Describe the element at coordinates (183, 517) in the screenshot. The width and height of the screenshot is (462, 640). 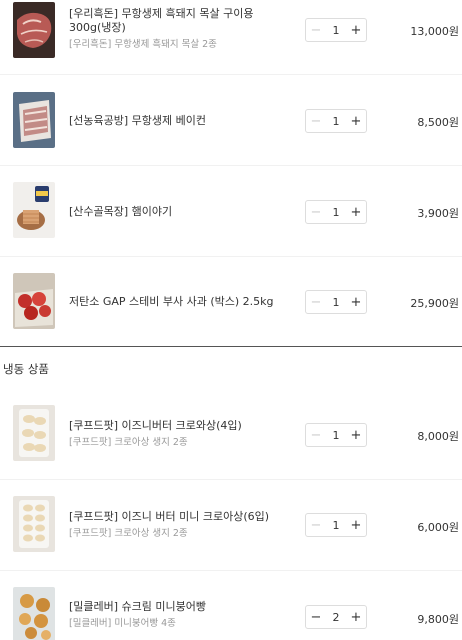
I see `product-name: [쿠프드팟] 이즈니 버터 미니 크로아상(6입)` at that location.